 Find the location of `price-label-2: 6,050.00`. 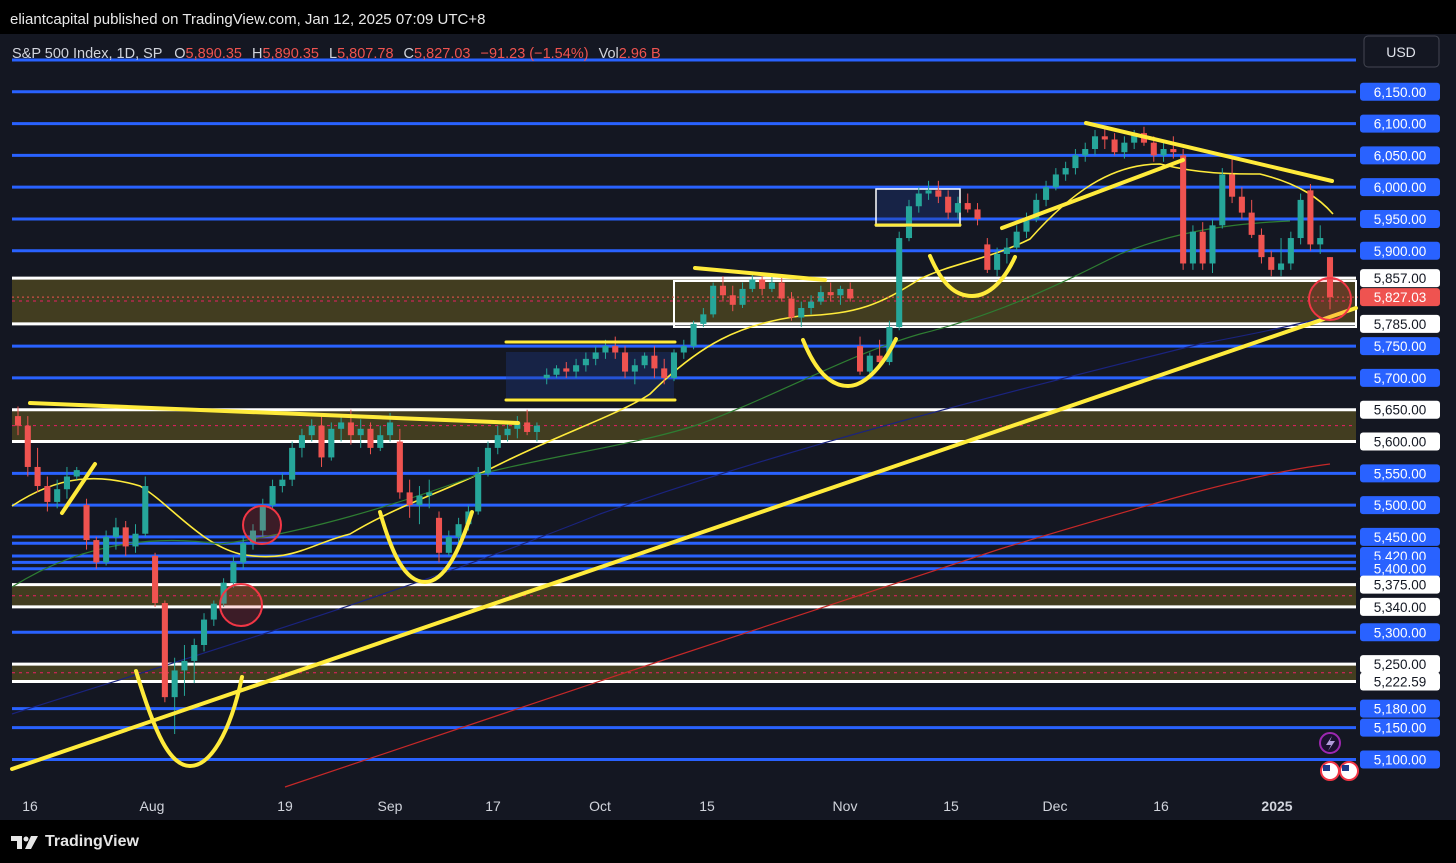

price-label-2: 6,050.00 is located at coordinates (1400, 155).